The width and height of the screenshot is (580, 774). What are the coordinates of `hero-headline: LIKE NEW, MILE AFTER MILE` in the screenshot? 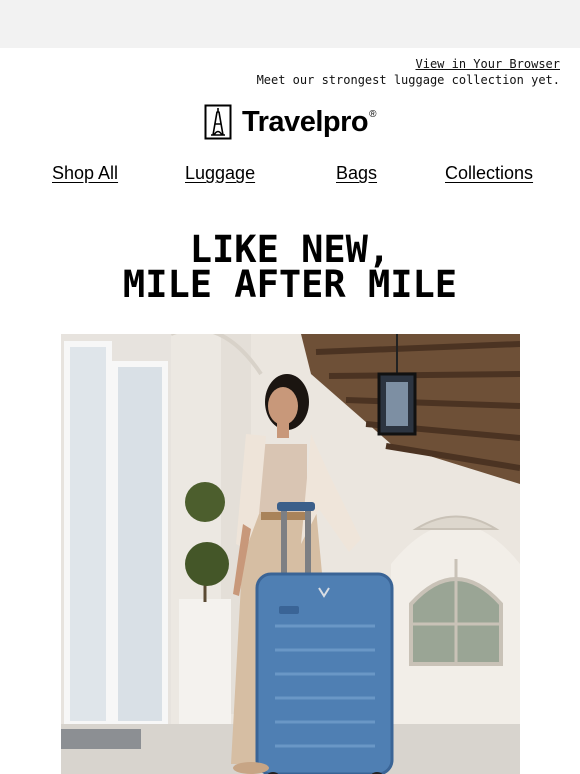 It's located at (290, 267).